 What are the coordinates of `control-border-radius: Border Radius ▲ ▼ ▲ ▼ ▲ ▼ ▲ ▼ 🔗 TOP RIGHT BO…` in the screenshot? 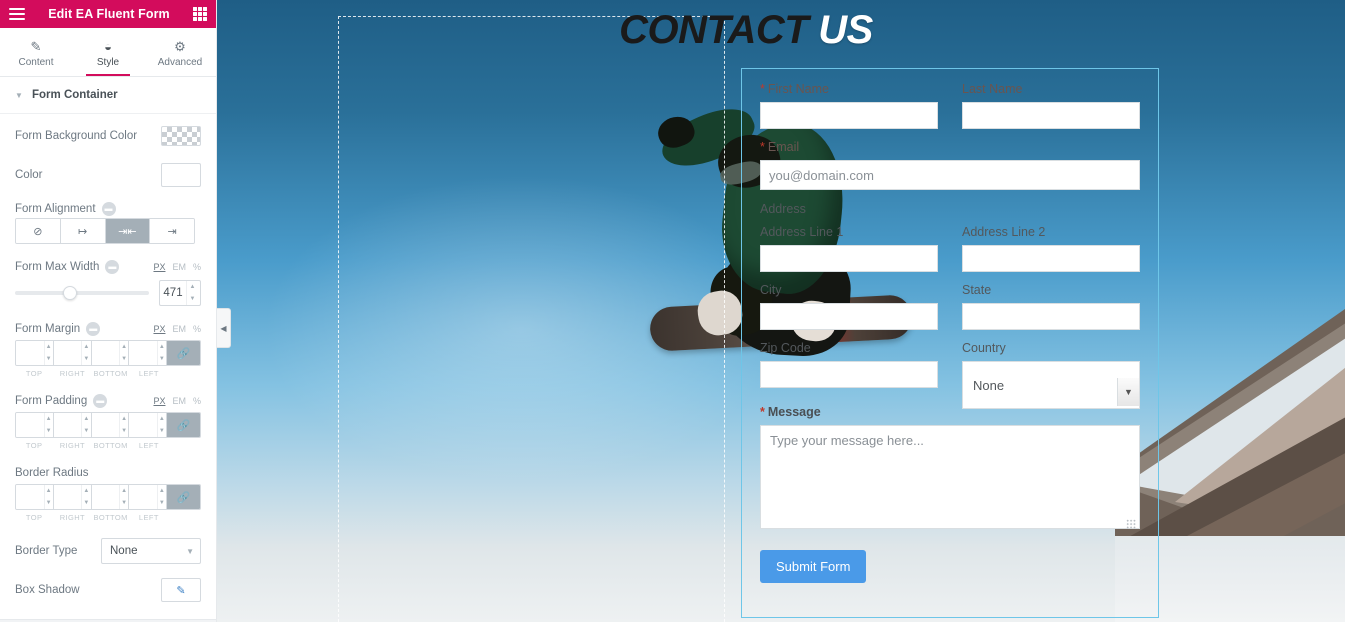 It's located at (108, 493).